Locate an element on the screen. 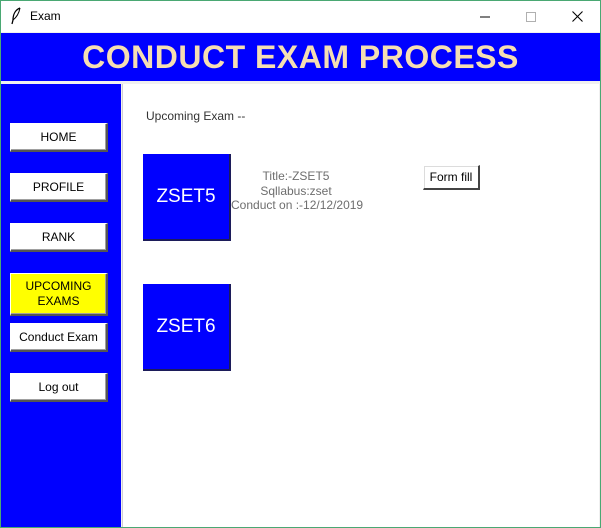 The height and width of the screenshot is (528, 601). profile-button: PROFILE is located at coordinates (59, 187).